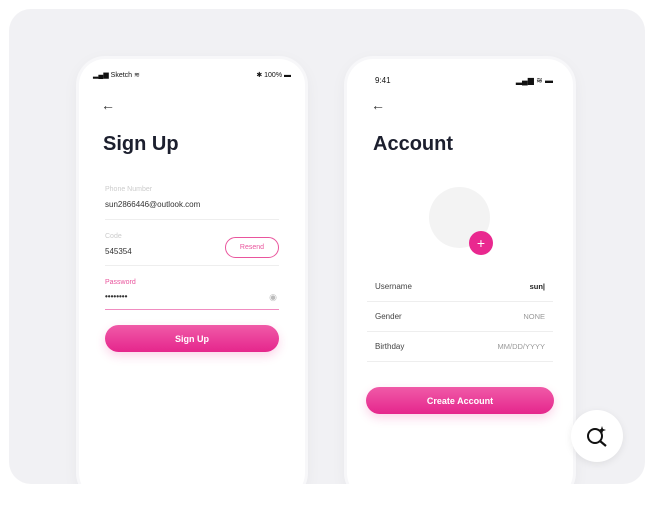 Image resolution: width=656 pixels, height=507 pixels. What do you see at coordinates (460, 400) in the screenshot?
I see `create-account-button: Create Account` at bounding box center [460, 400].